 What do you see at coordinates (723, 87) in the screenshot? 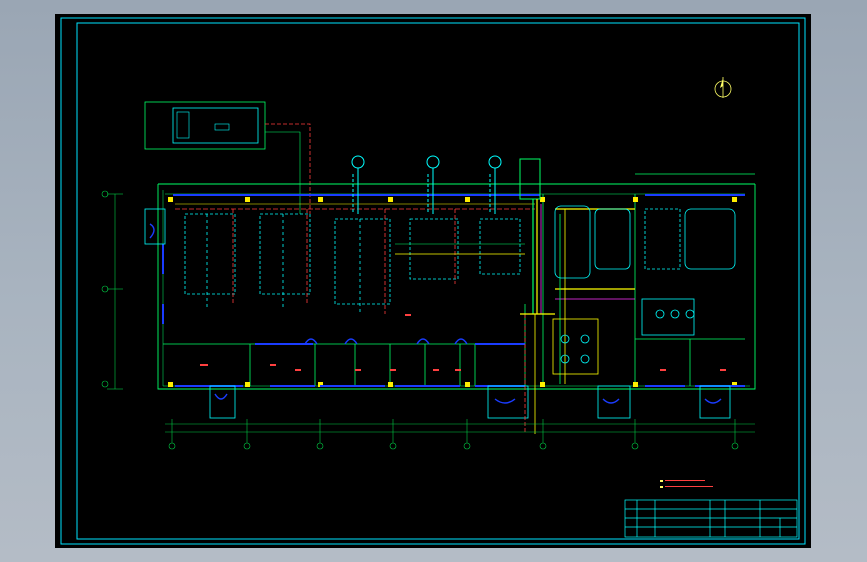
I see `north-arrow-icon` at bounding box center [723, 87].